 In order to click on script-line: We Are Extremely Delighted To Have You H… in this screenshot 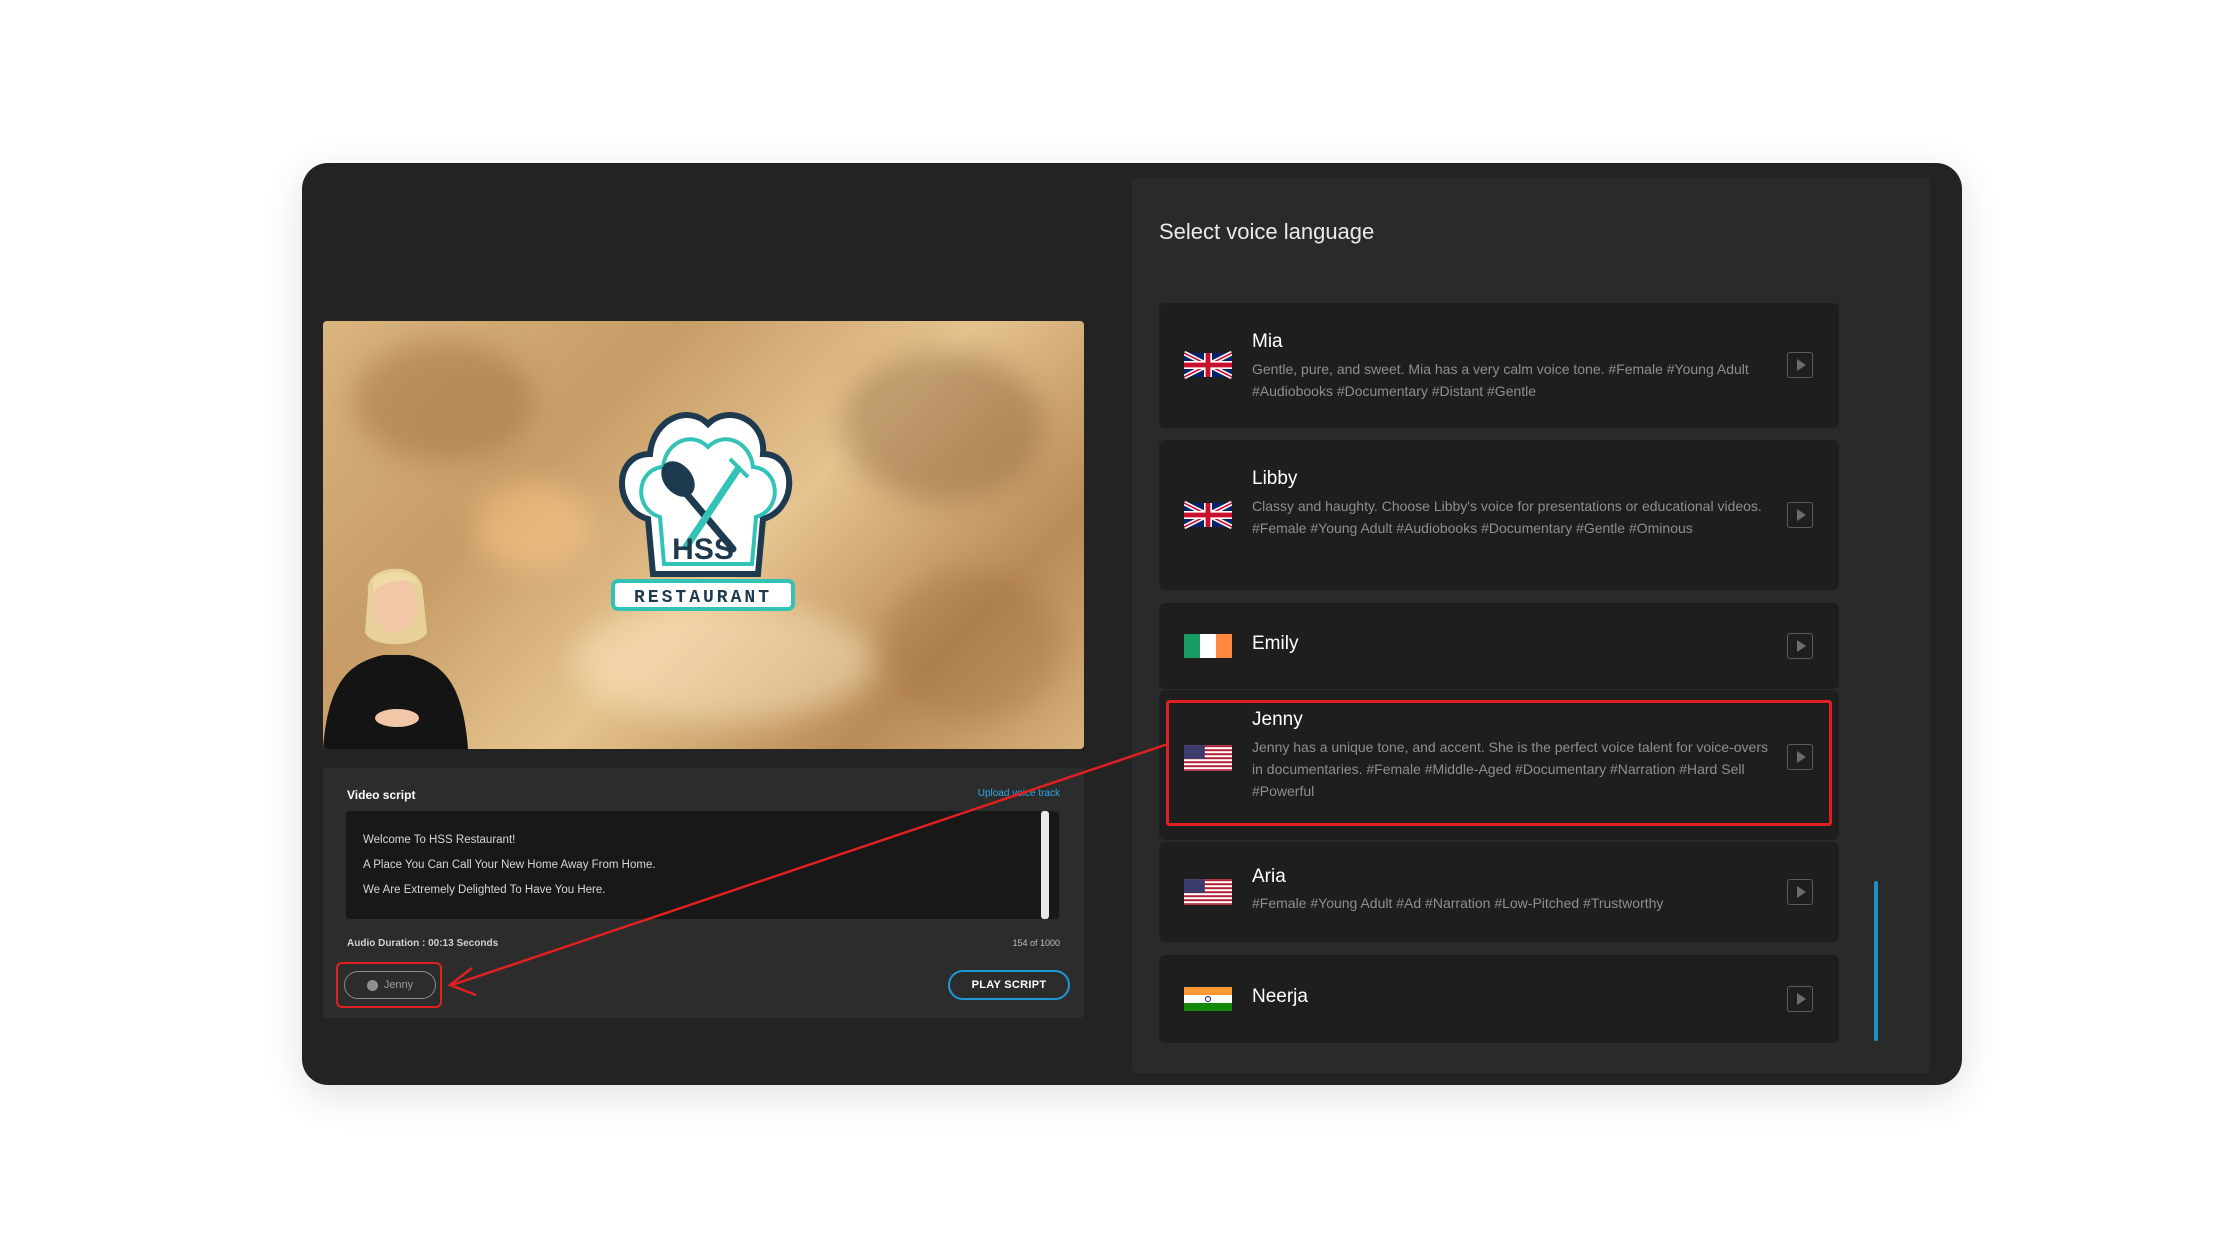, I will do `click(484, 890)`.